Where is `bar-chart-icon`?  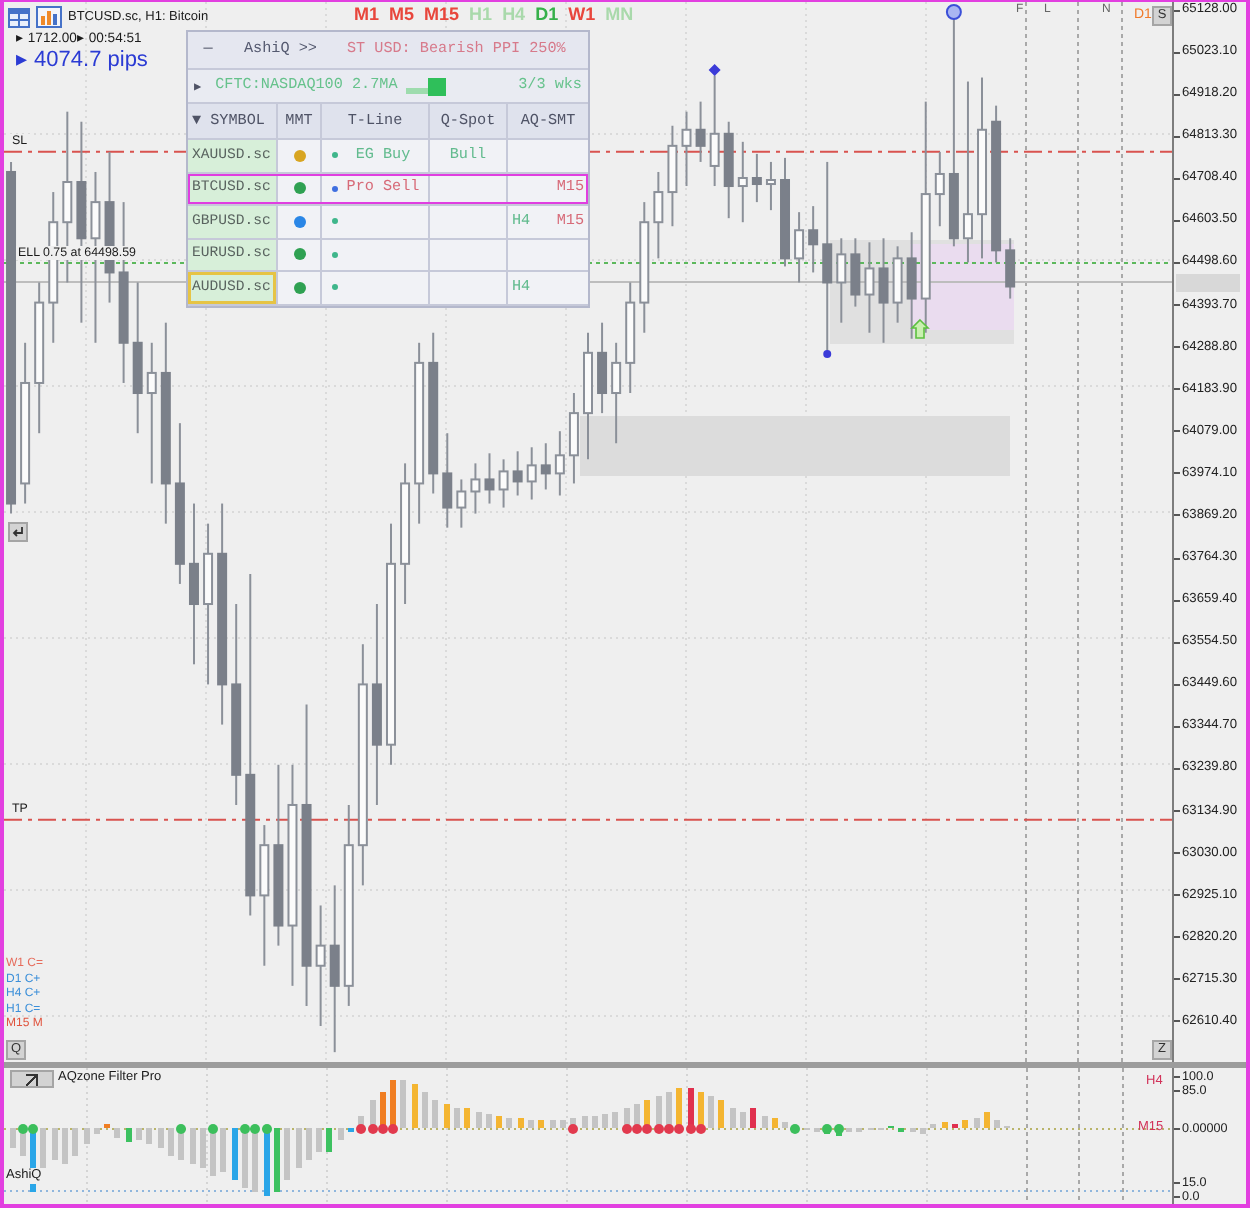
bar-chart-icon is located at coordinates (49, 17).